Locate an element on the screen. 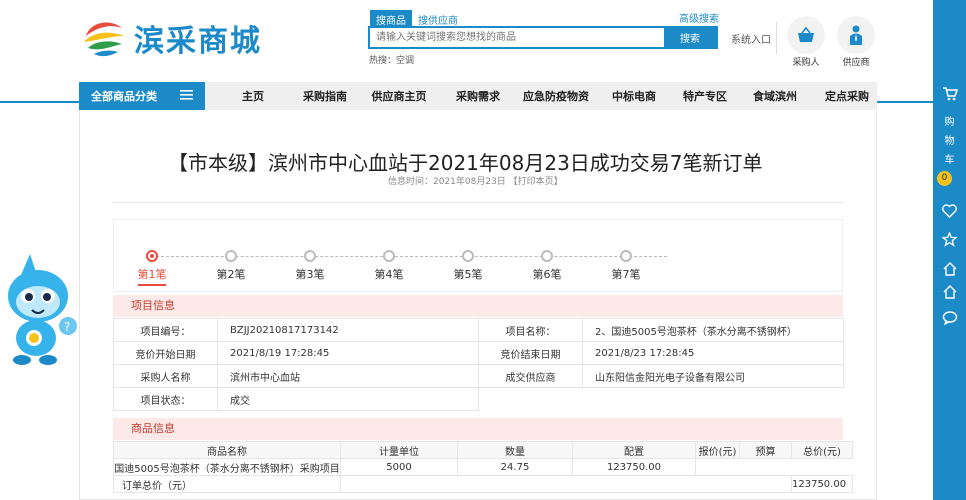 The width and height of the screenshot is (966, 500). table-key: 项目编号： is located at coordinates (165, 330).